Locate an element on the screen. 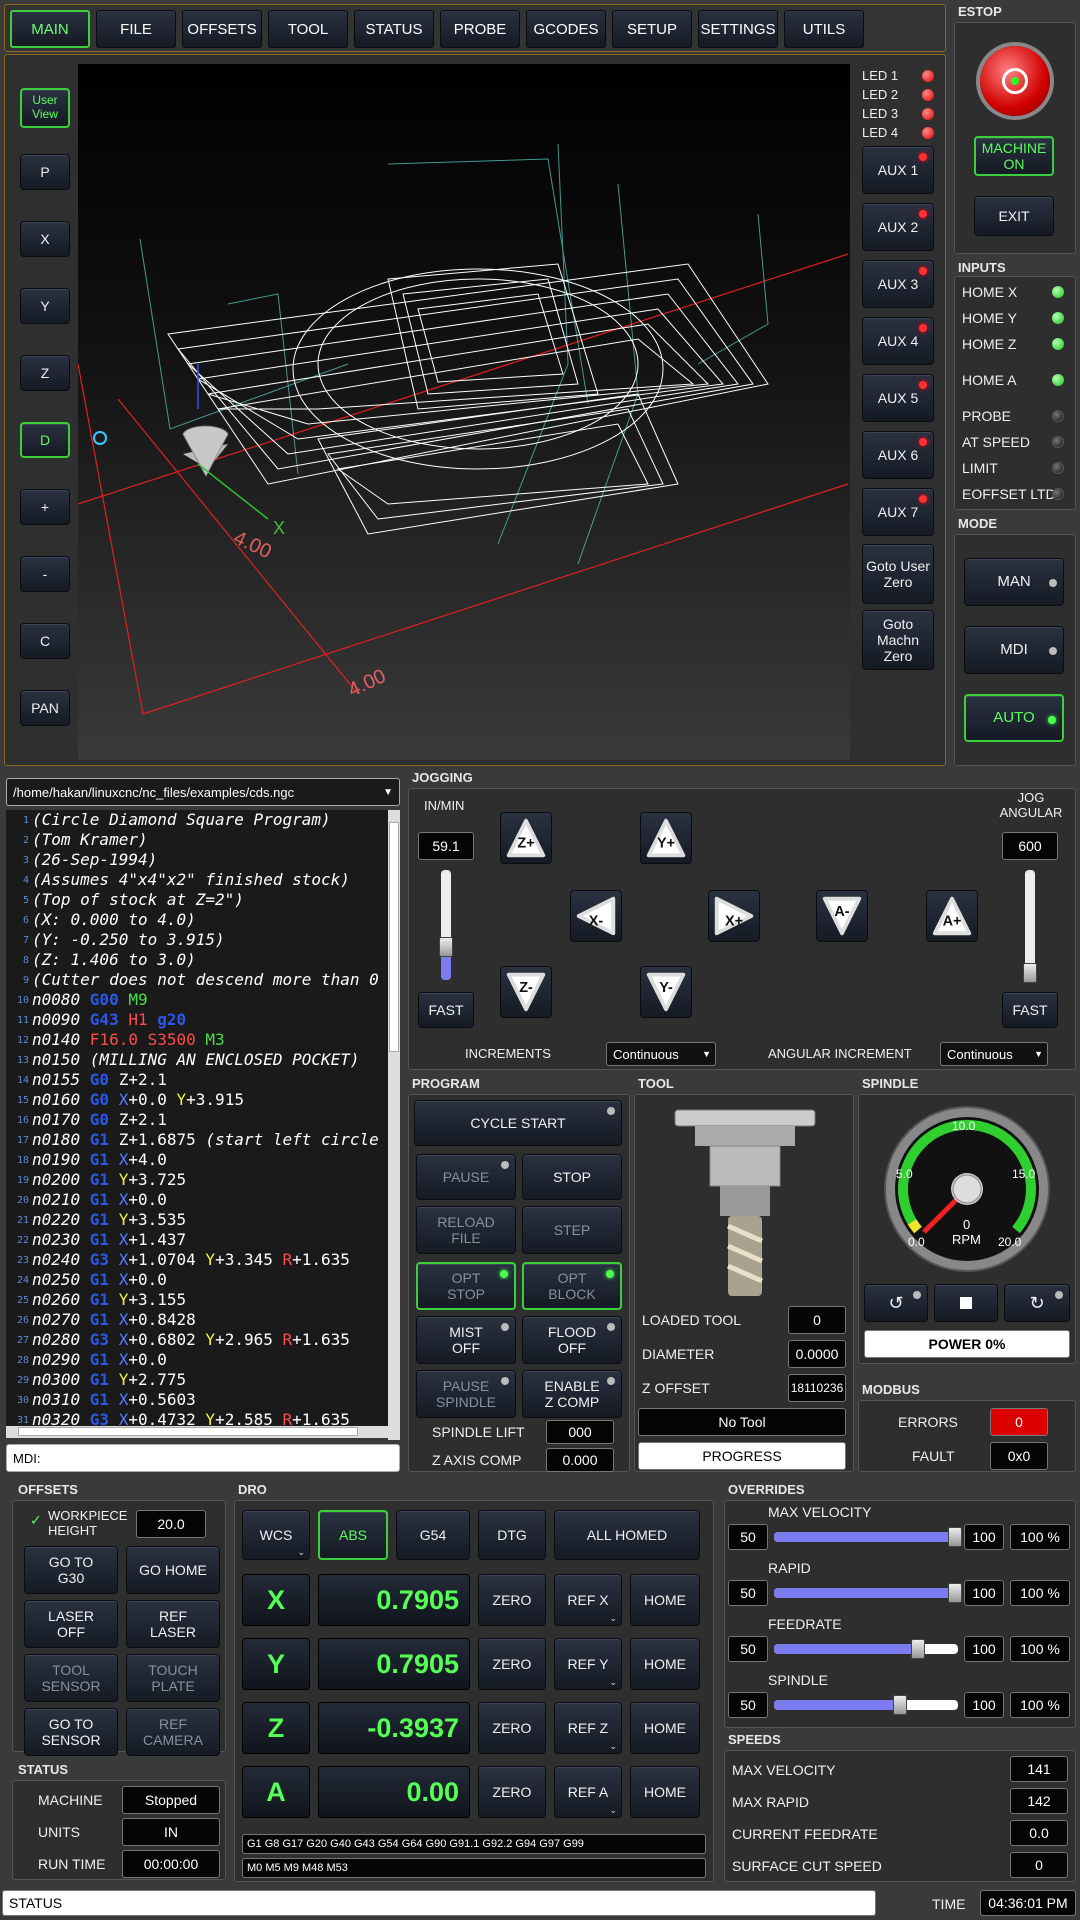  linear-fast-button: FAST is located at coordinates (446, 1010).